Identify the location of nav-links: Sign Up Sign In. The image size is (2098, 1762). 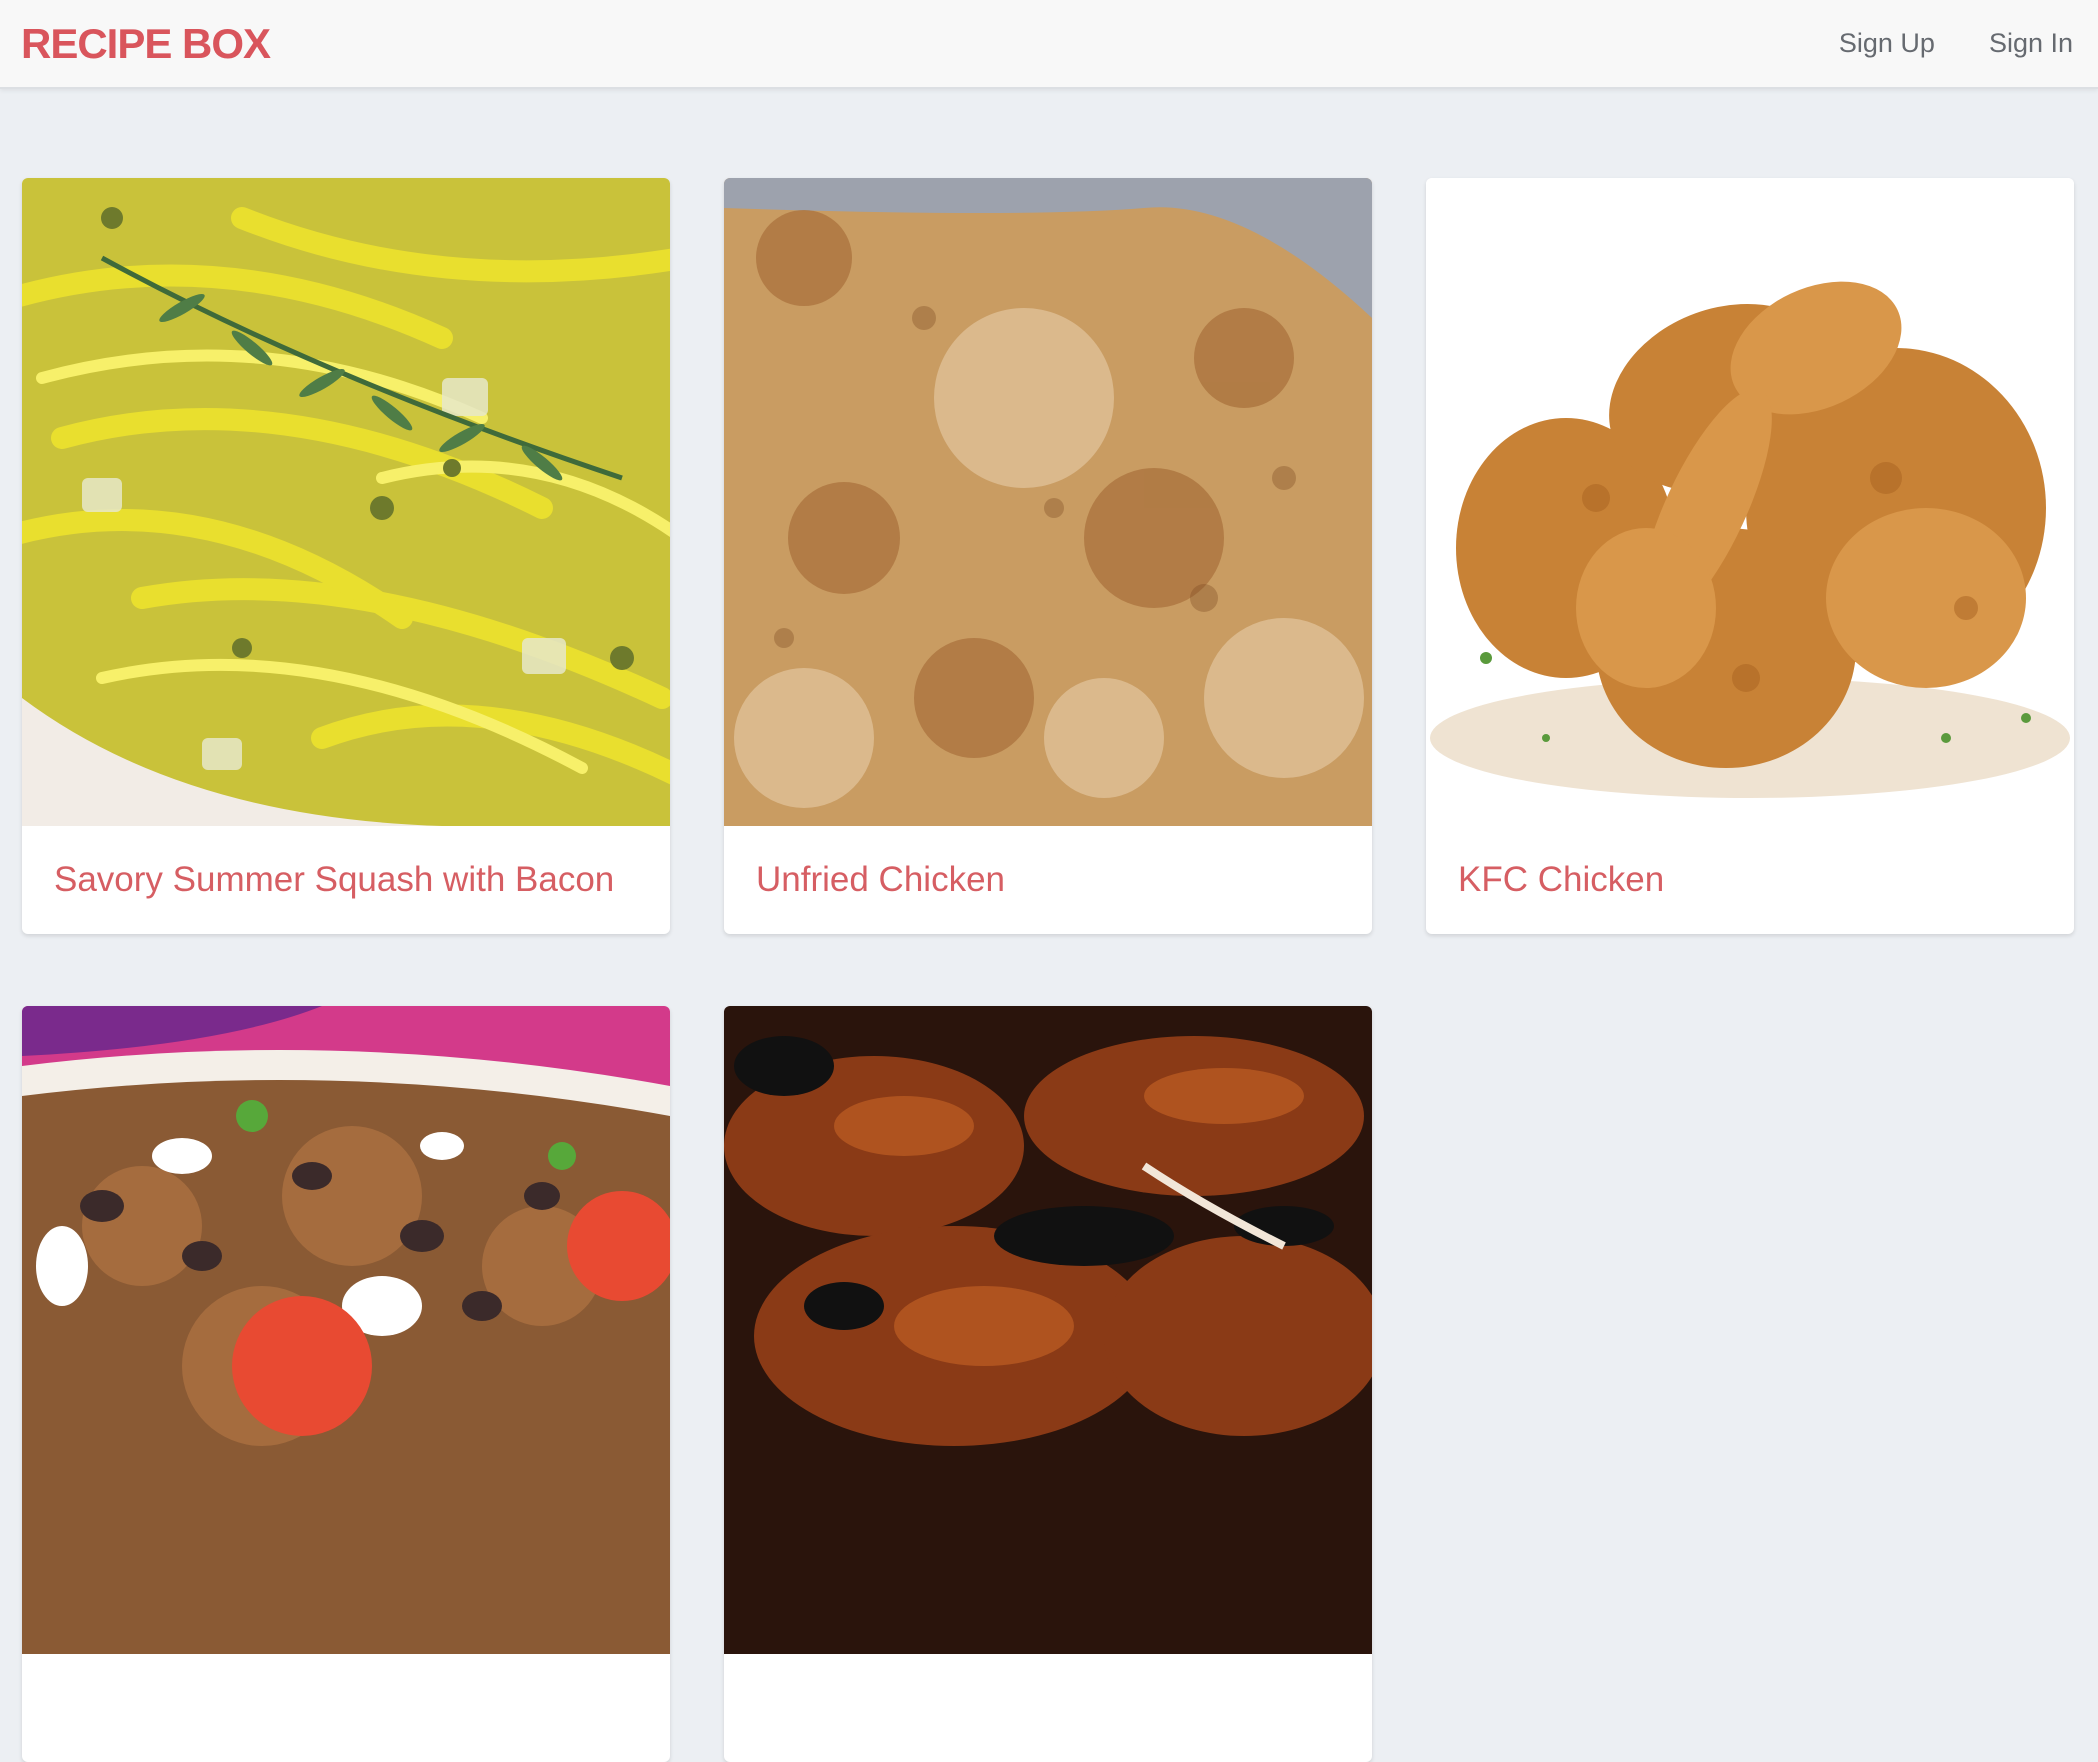
(1956, 43).